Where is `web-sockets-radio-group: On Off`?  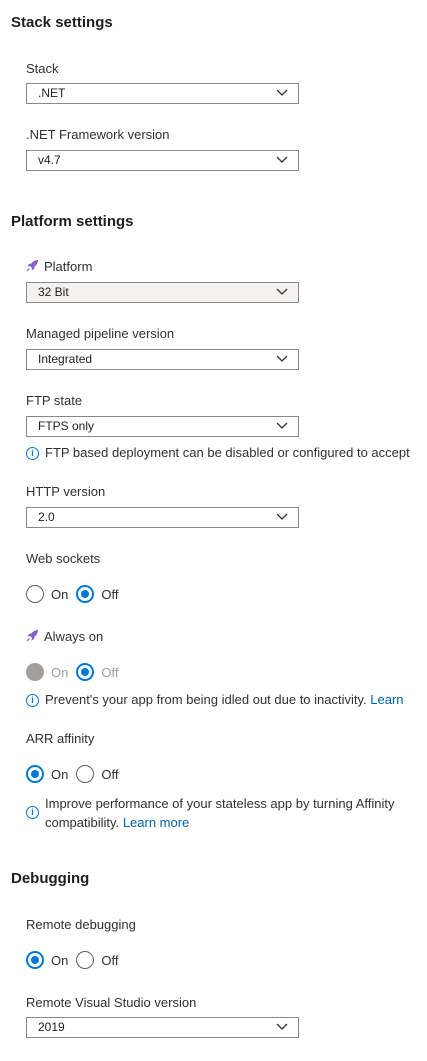
web-sockets-radio-group: On Off is located at coordinates (76, 594).